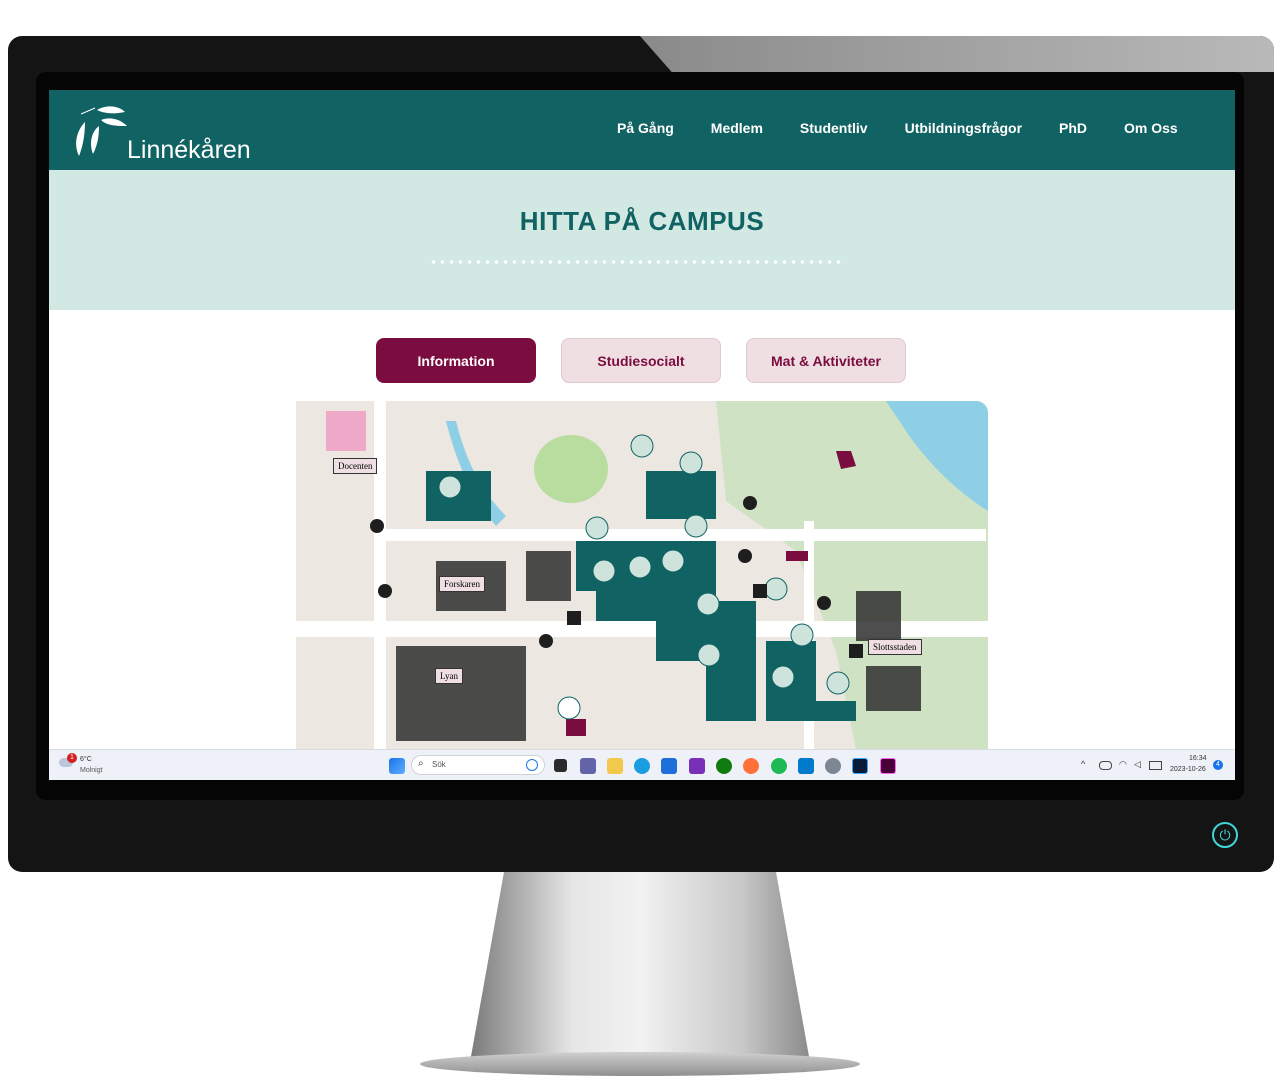 Image resolution: width=1280 pixels, height=1088 pixels. I want to click on bing-icon, so click(532, 765).